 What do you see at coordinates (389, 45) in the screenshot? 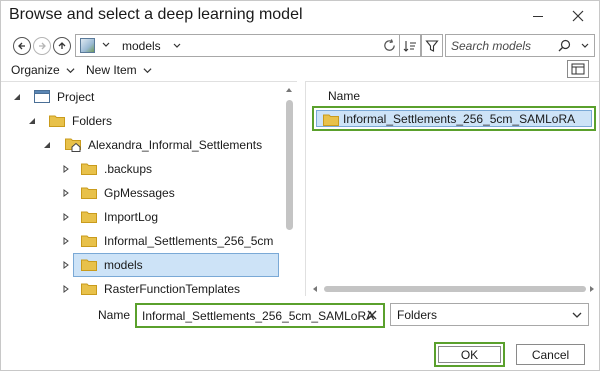
I see `refresh-icon` at bounding box center [389, 45].